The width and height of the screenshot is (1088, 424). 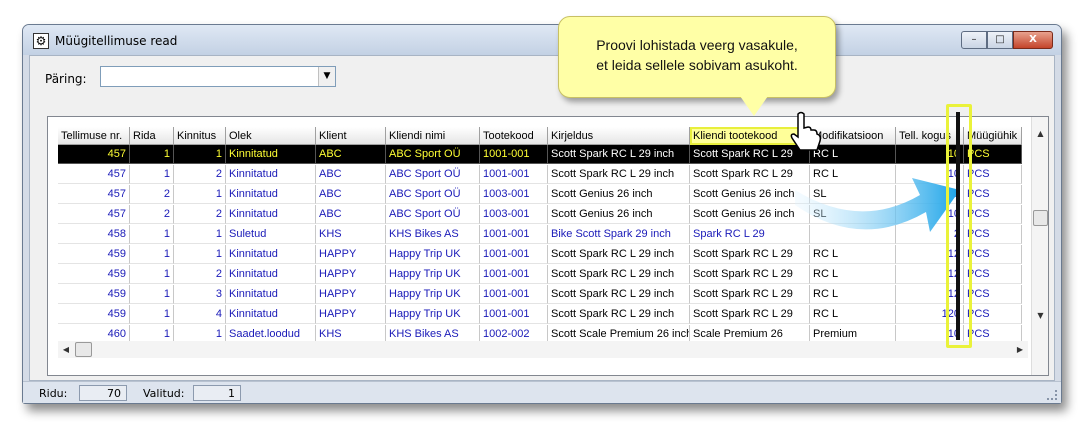 I want to click on resize-grip-icon, so click(x=1052, y=395).